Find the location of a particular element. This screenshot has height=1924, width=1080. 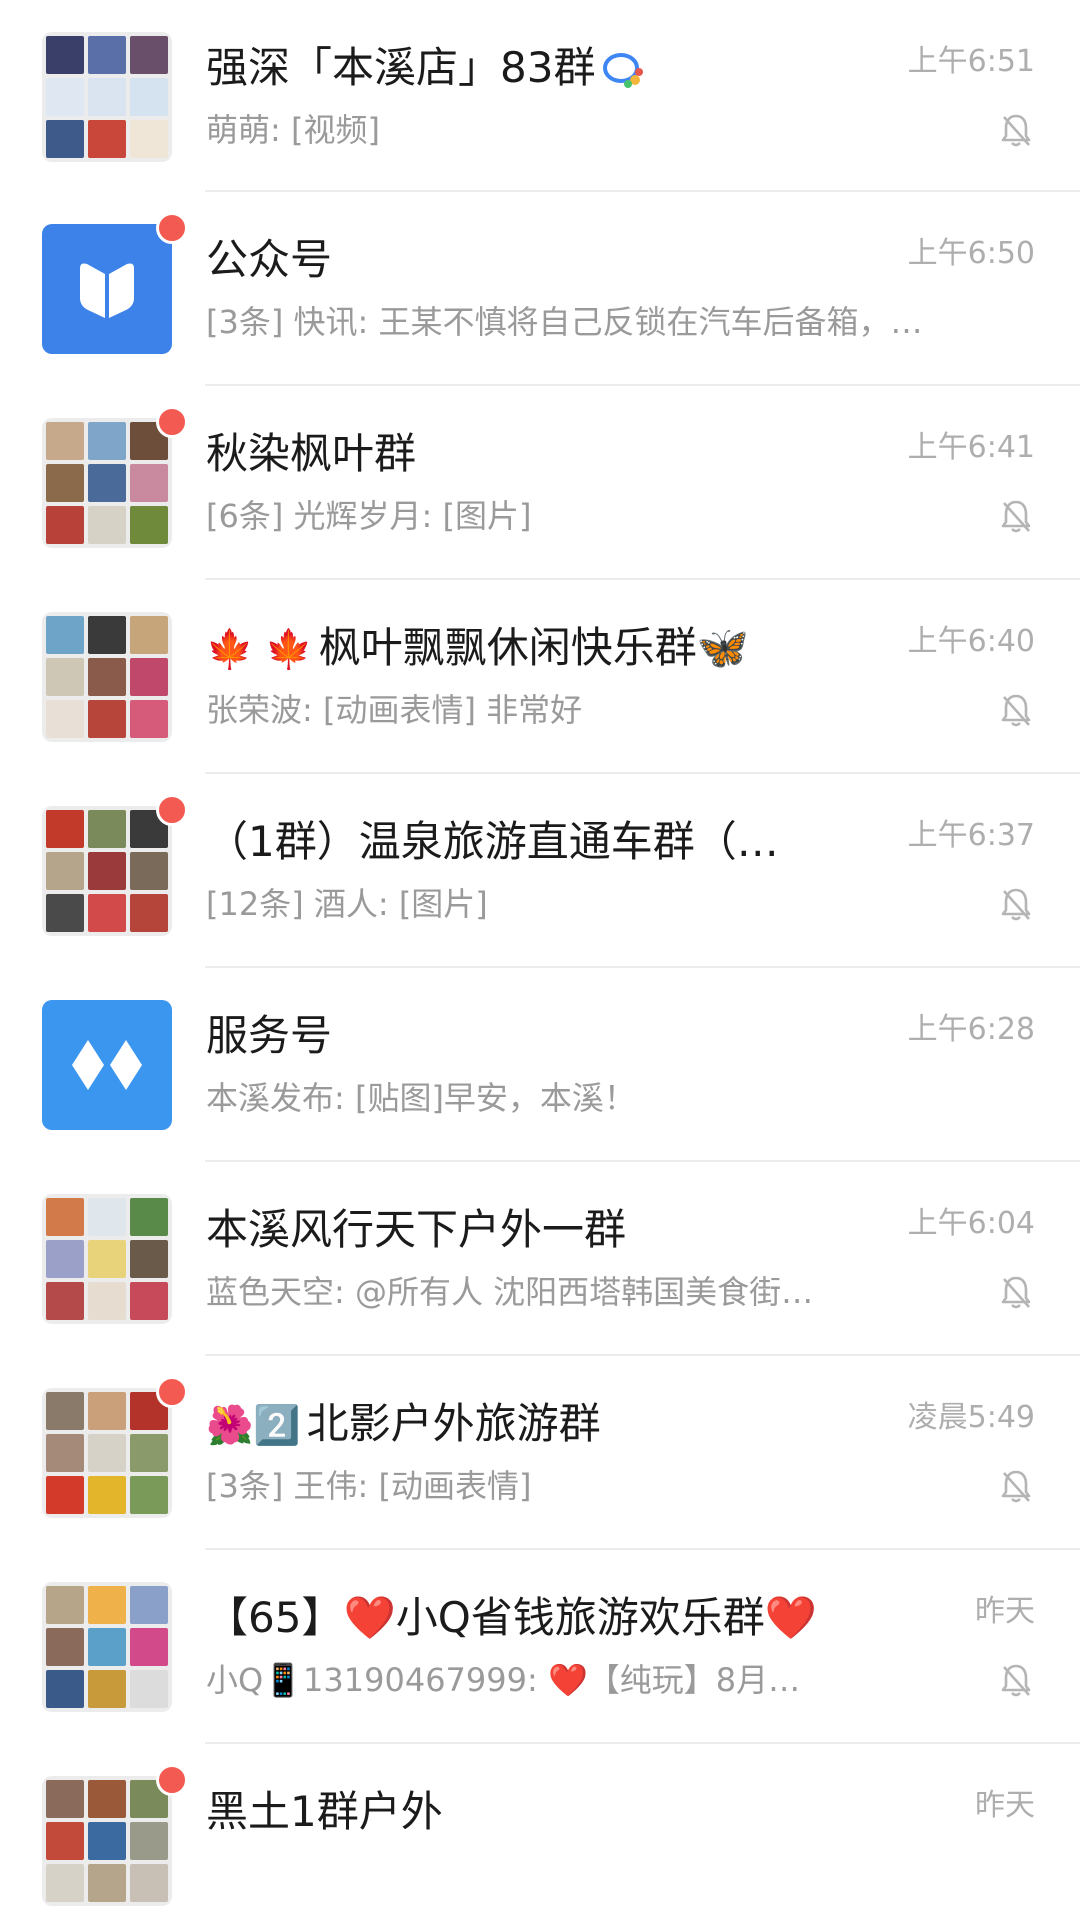

chat-time: 上午6:04 is located at coordinates (971, 1223).